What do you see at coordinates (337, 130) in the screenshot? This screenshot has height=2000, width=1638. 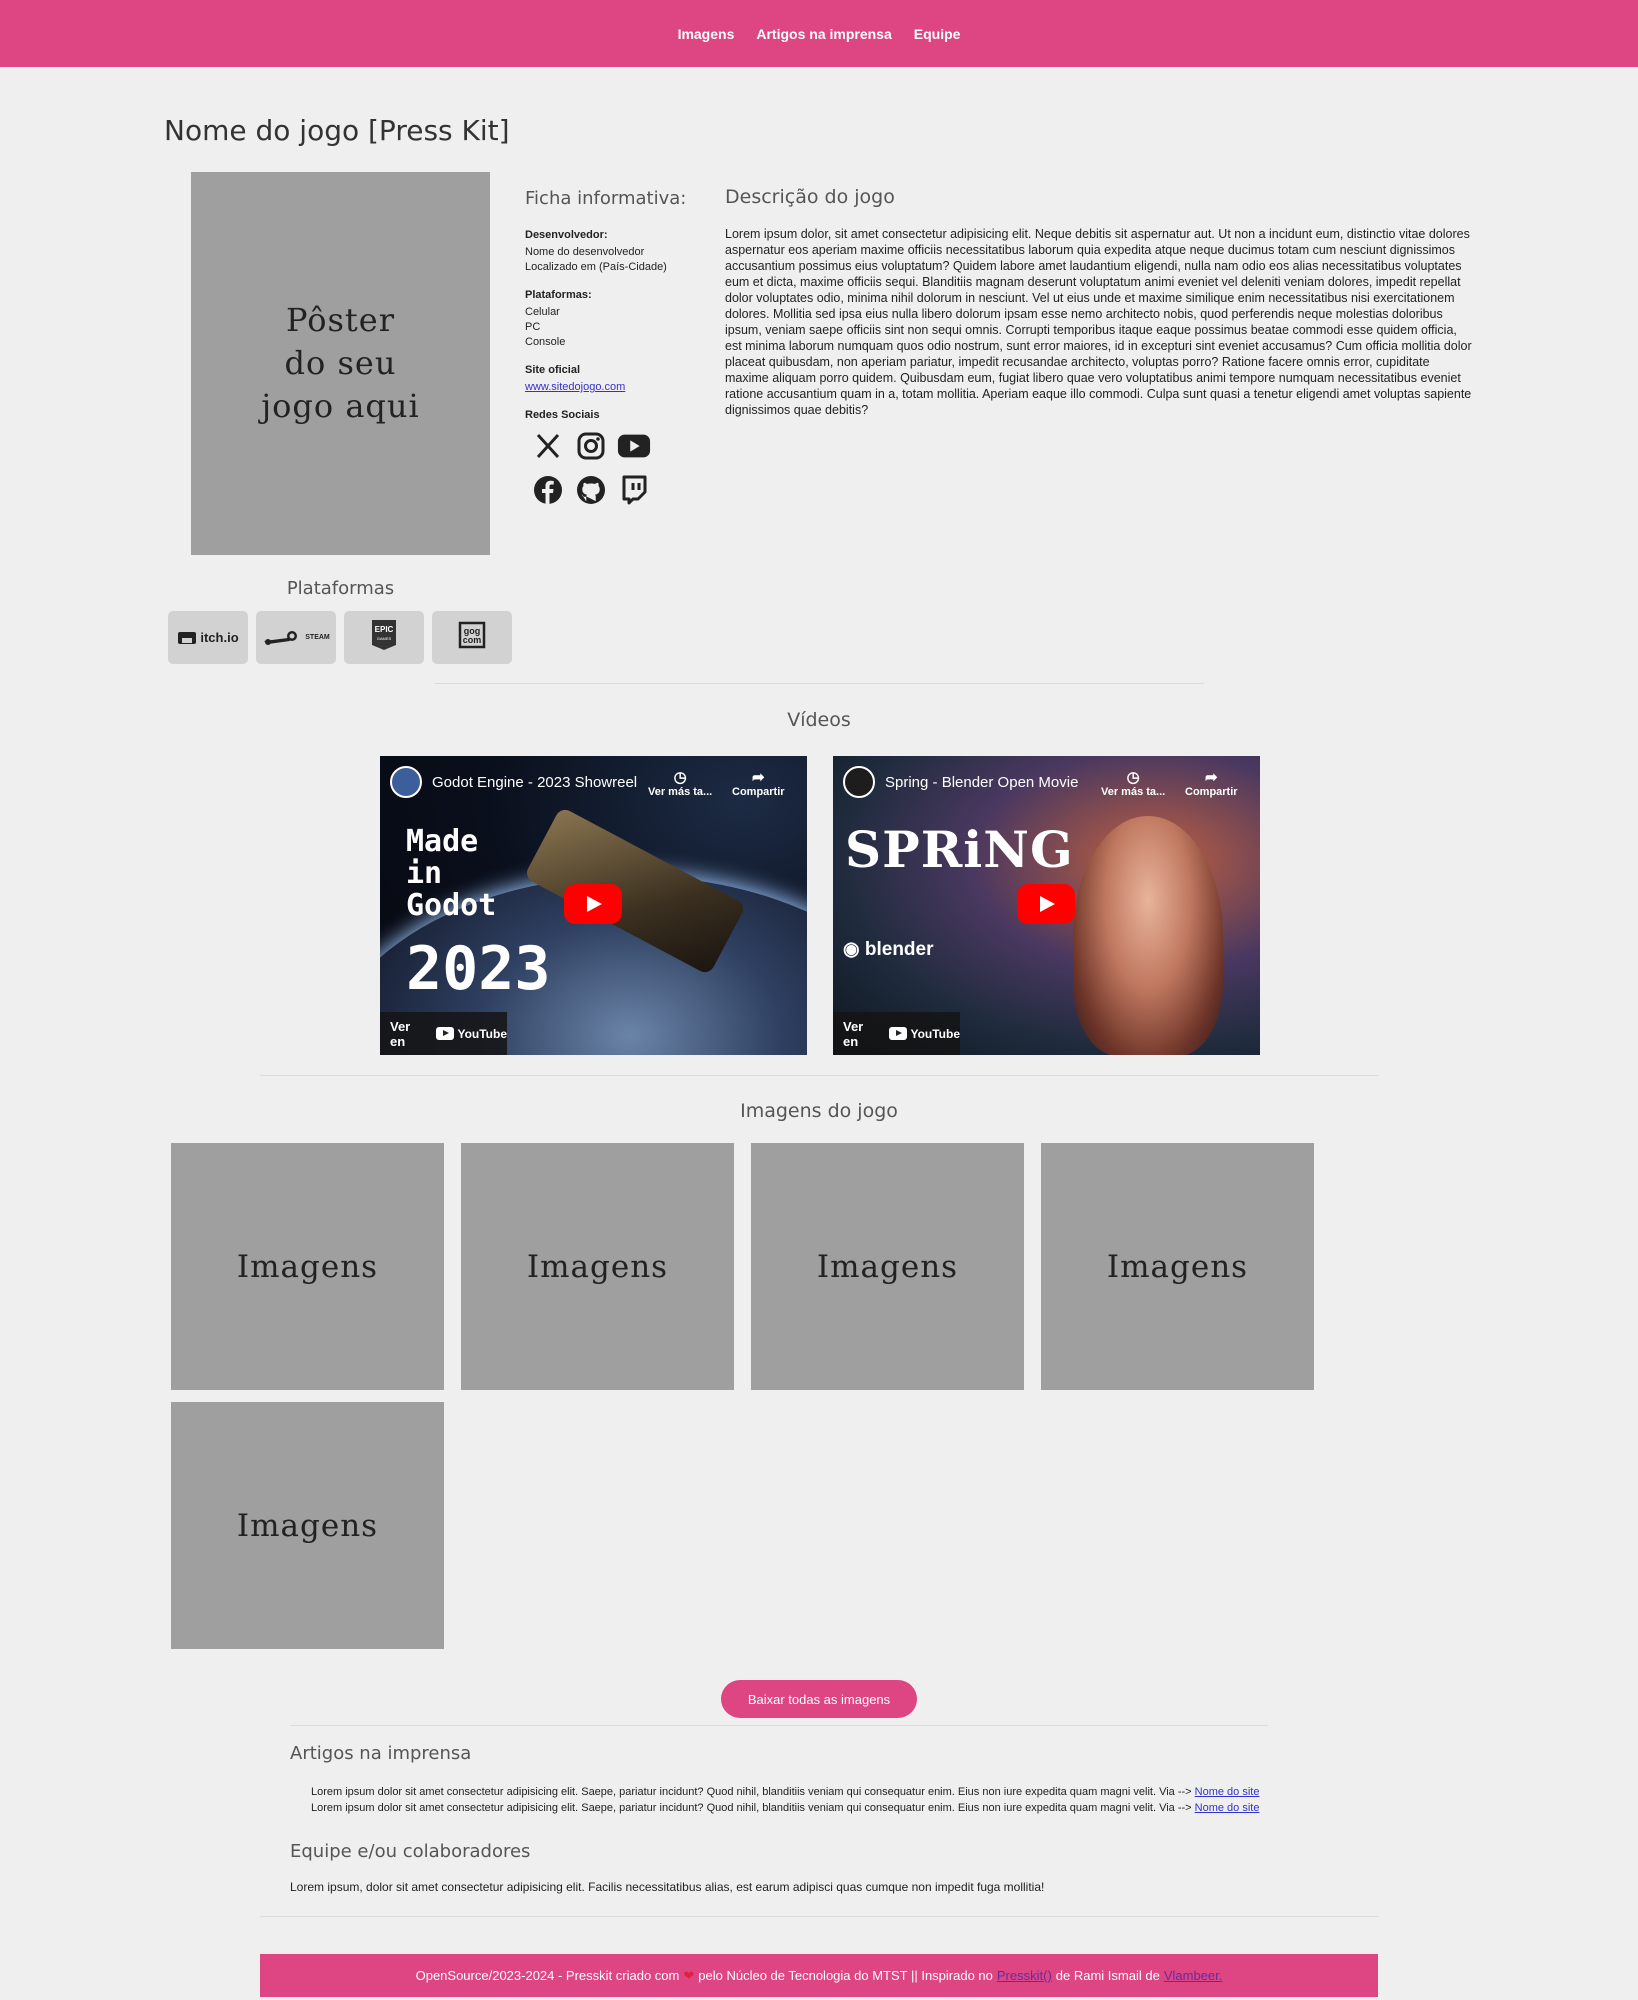 I see `page-title: Nome do jogo [Press Kit]` at bounding box center [337, 130].